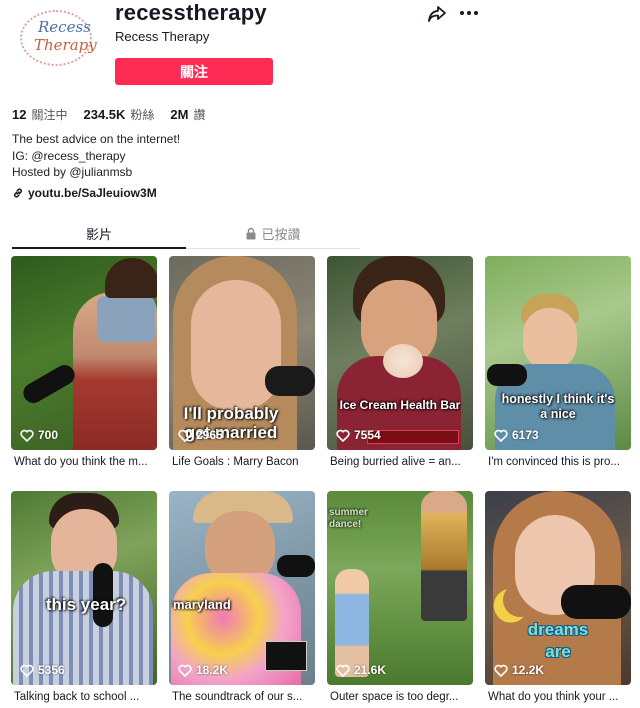 Image resolution: width=640 pixels, height=708 pixels. Describe the element at coordinates (126, 319) in the screenshot. I see `thumbnail-mask` at that location.